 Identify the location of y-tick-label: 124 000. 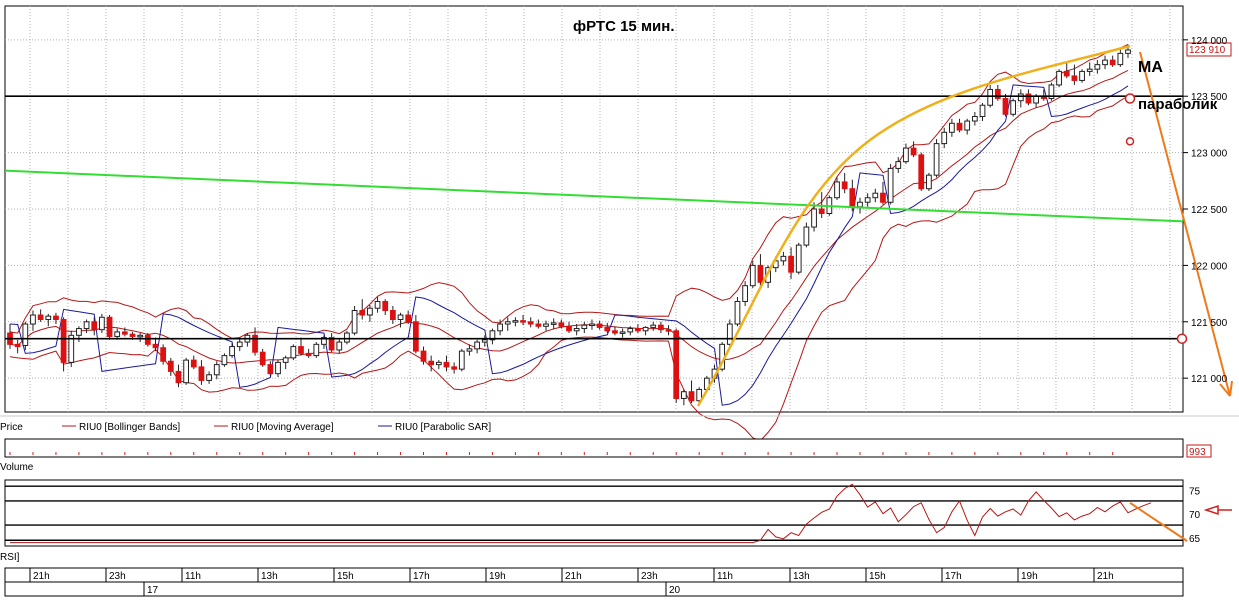
(1209, 41).